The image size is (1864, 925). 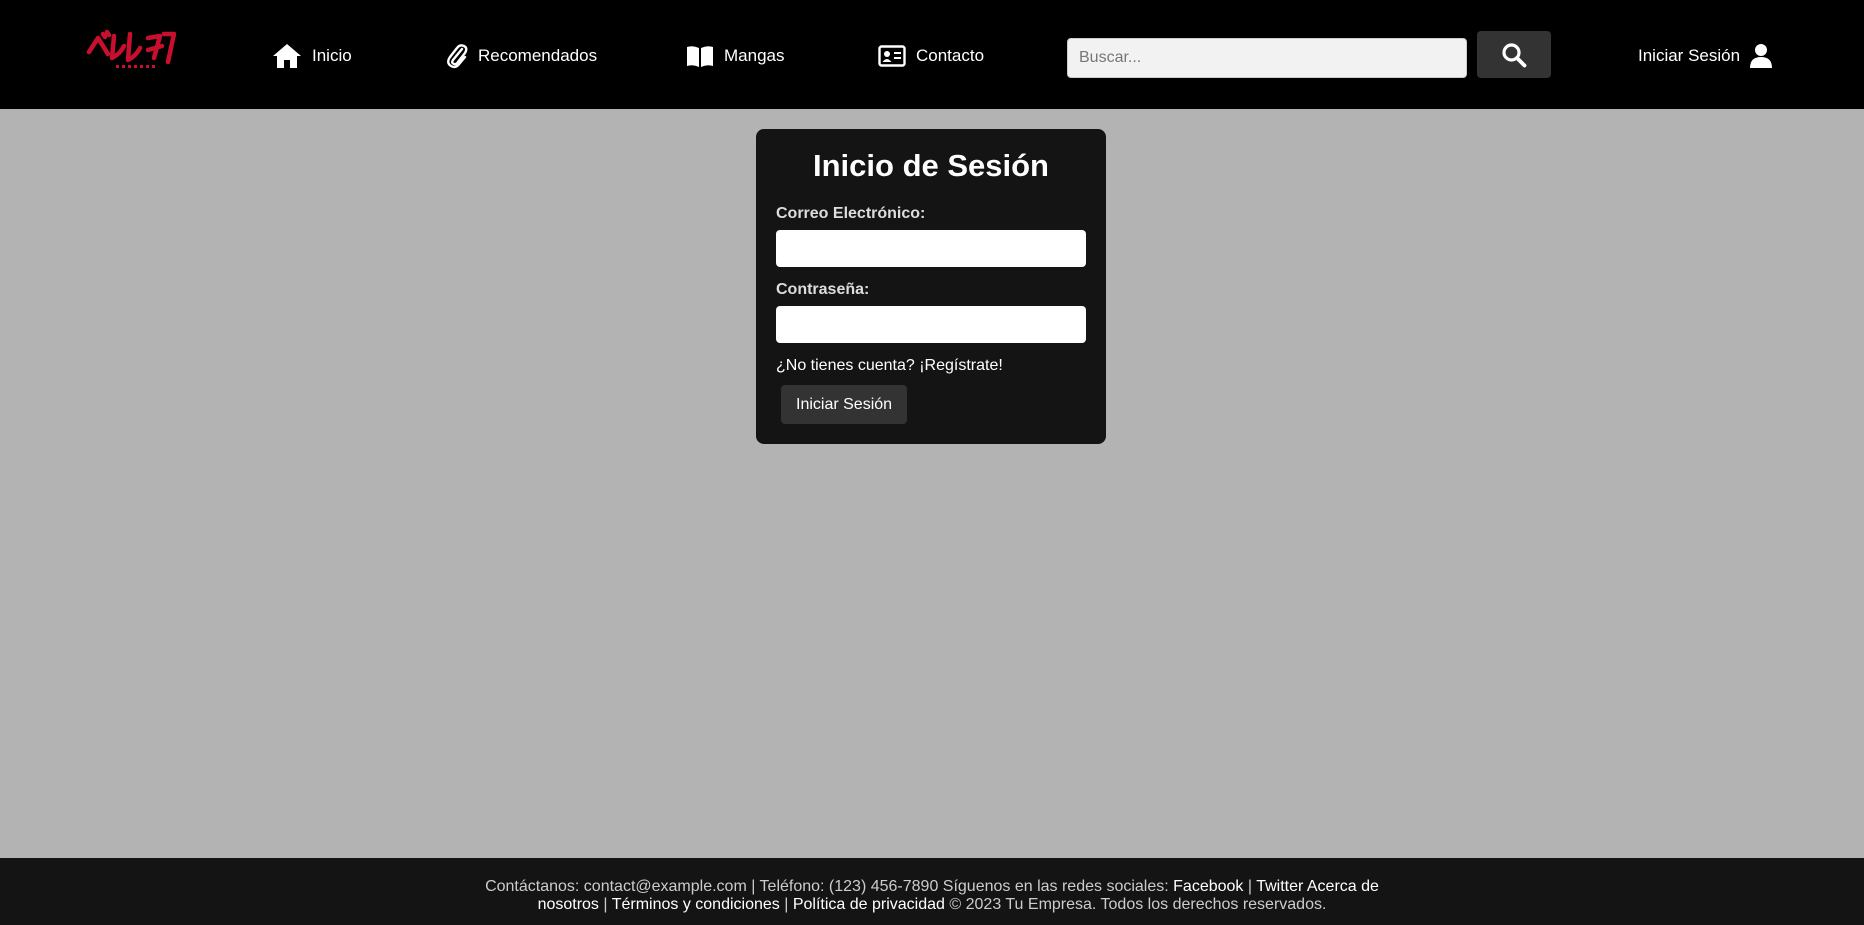 What do you see at coordinates (844, 404) in the screenshot?
I see `login-submit-button: Iniciar Sesión` at bounding box center [844, 404].